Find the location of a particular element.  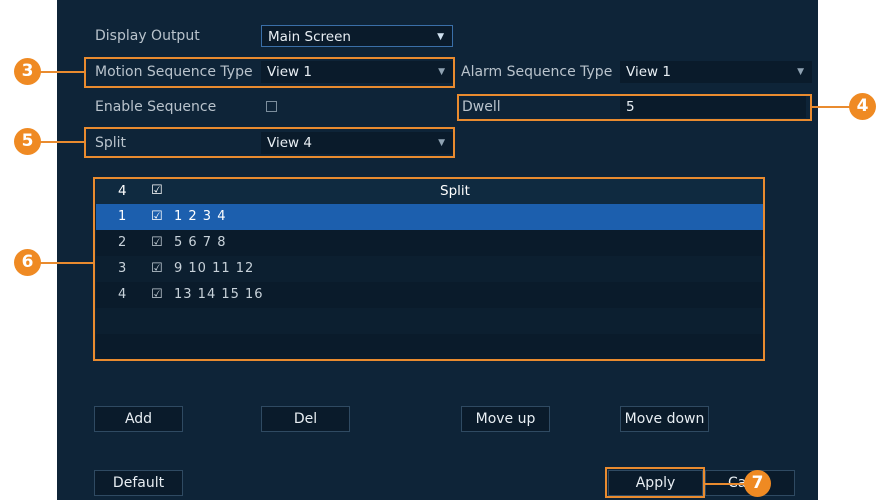

callout-6-leader is located at coordinates (66, 263).